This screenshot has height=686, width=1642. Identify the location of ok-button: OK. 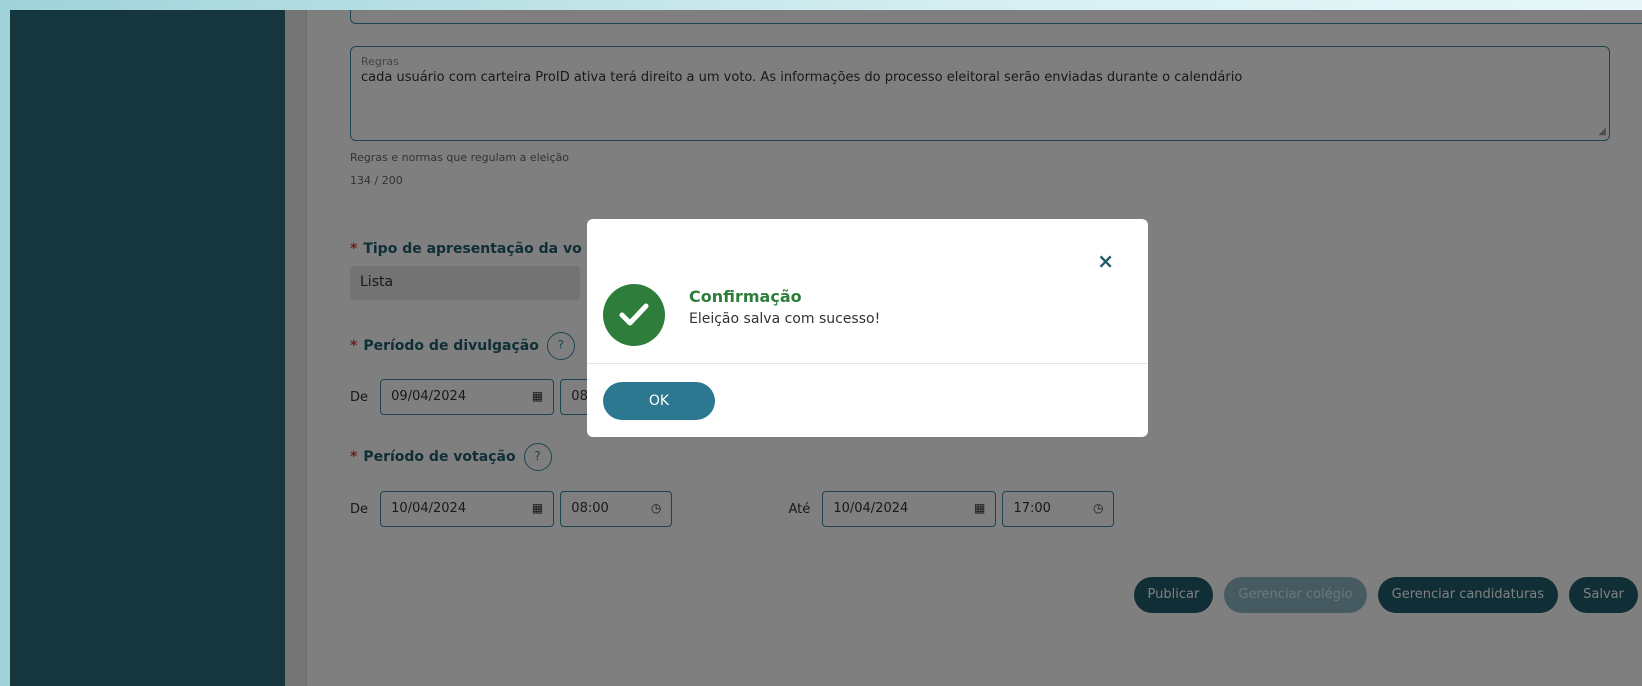
(659, 401).